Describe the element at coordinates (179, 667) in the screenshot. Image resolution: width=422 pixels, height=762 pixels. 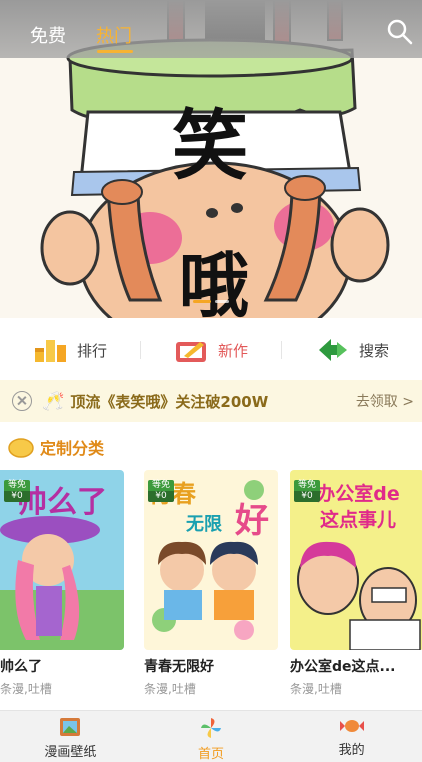
I see `comic-title: 青春无限好` at that location.